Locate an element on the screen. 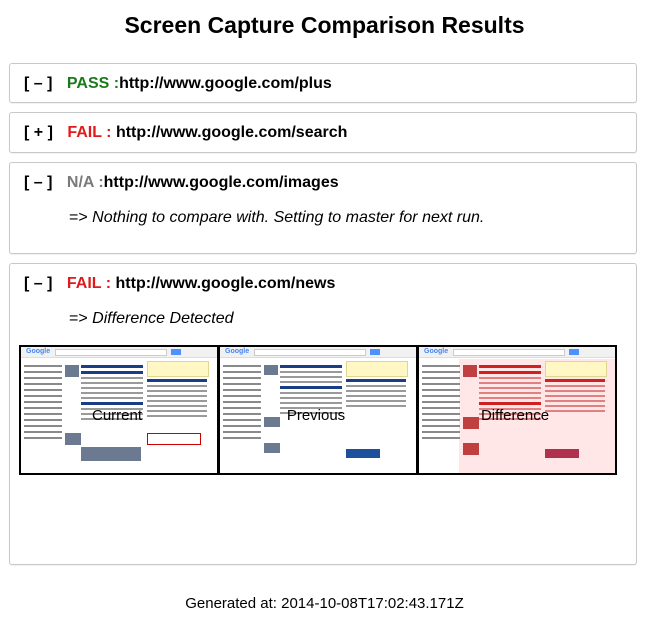 This screenshot has height=640, width=649. status-na: N/A : is located at coordinates (85, 182).